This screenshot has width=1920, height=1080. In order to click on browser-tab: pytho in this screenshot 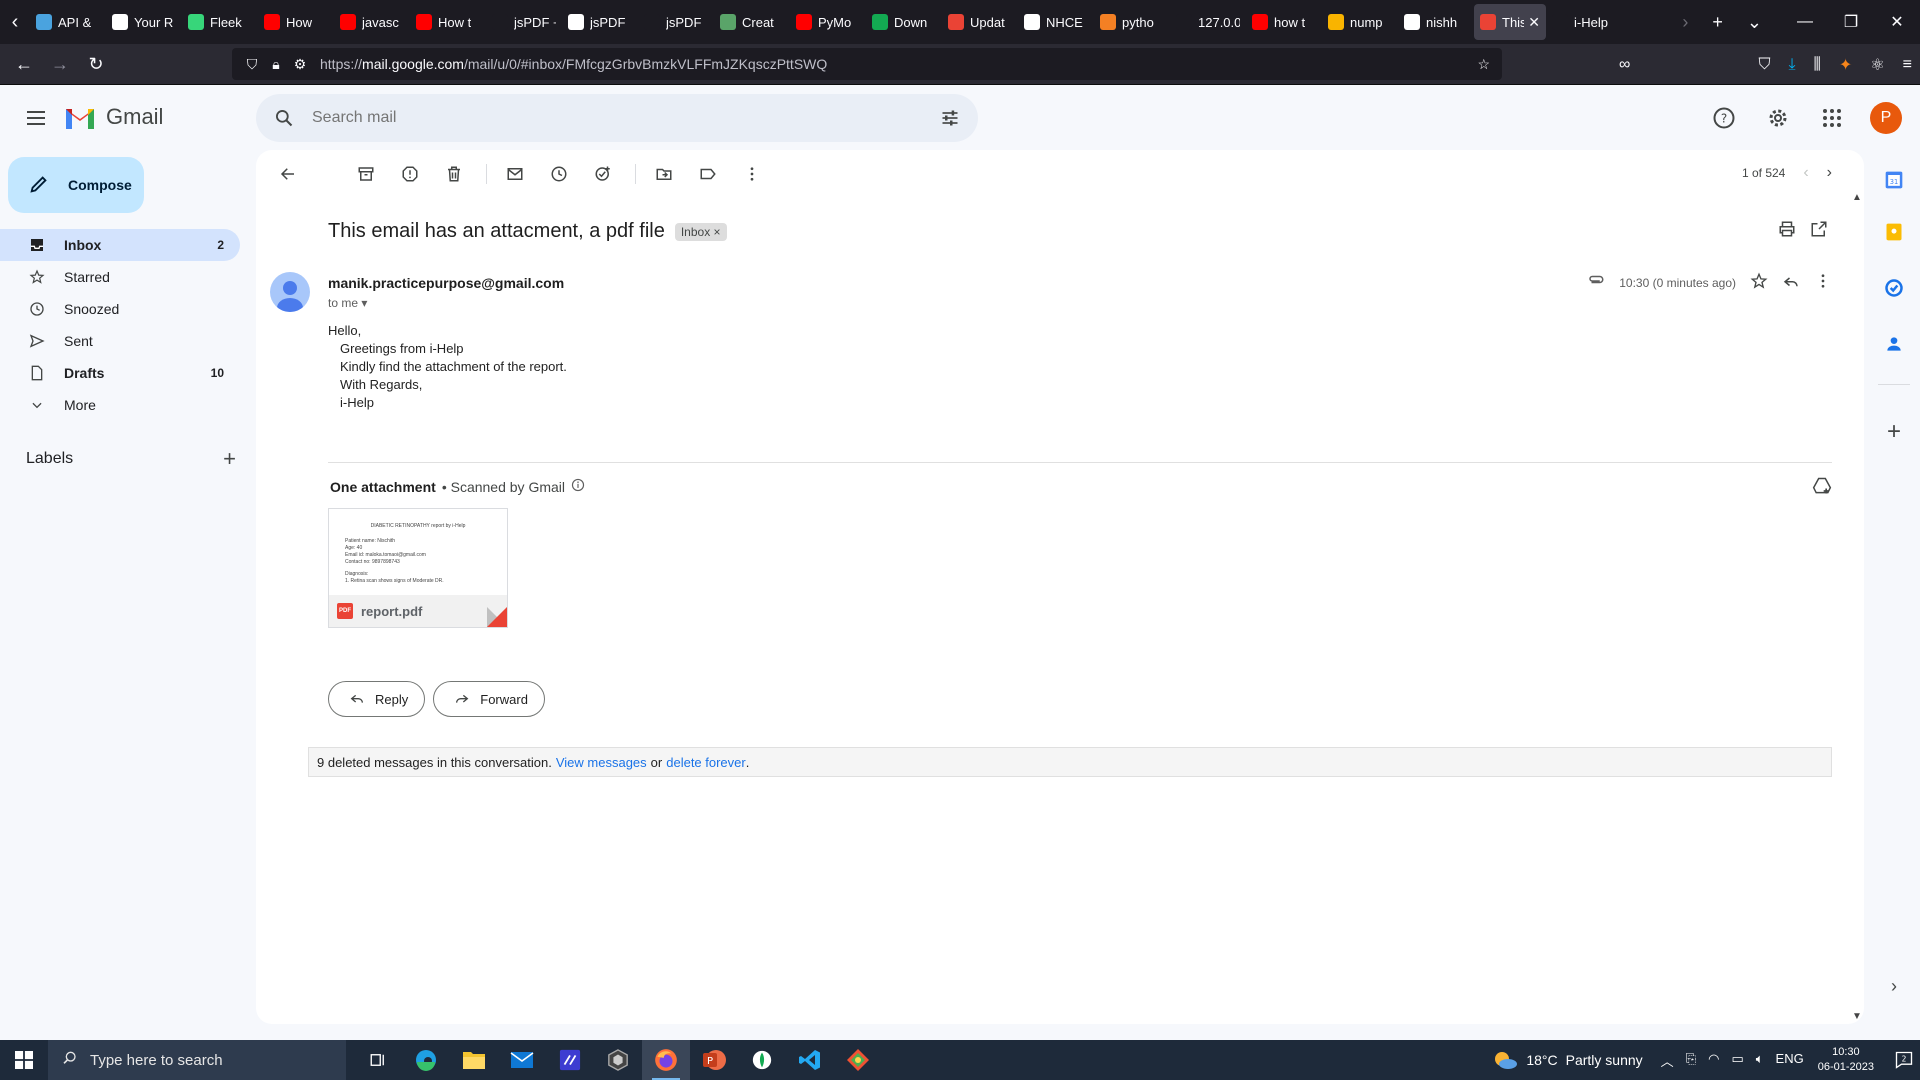, I will do `click(1132, 22)`.